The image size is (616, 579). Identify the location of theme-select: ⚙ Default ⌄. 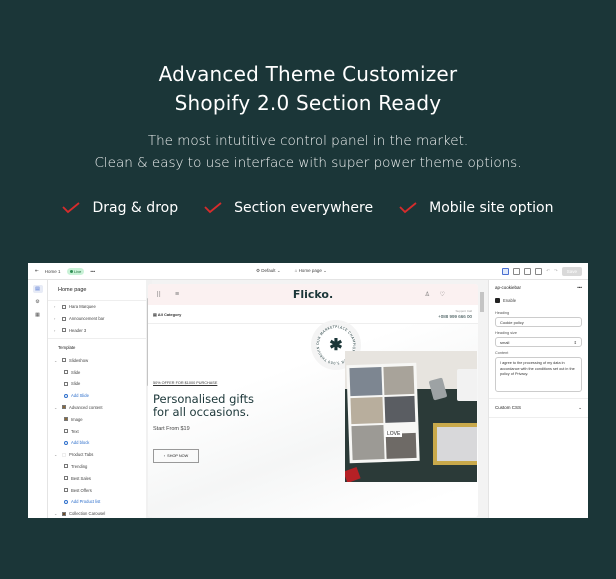
(268, 271).